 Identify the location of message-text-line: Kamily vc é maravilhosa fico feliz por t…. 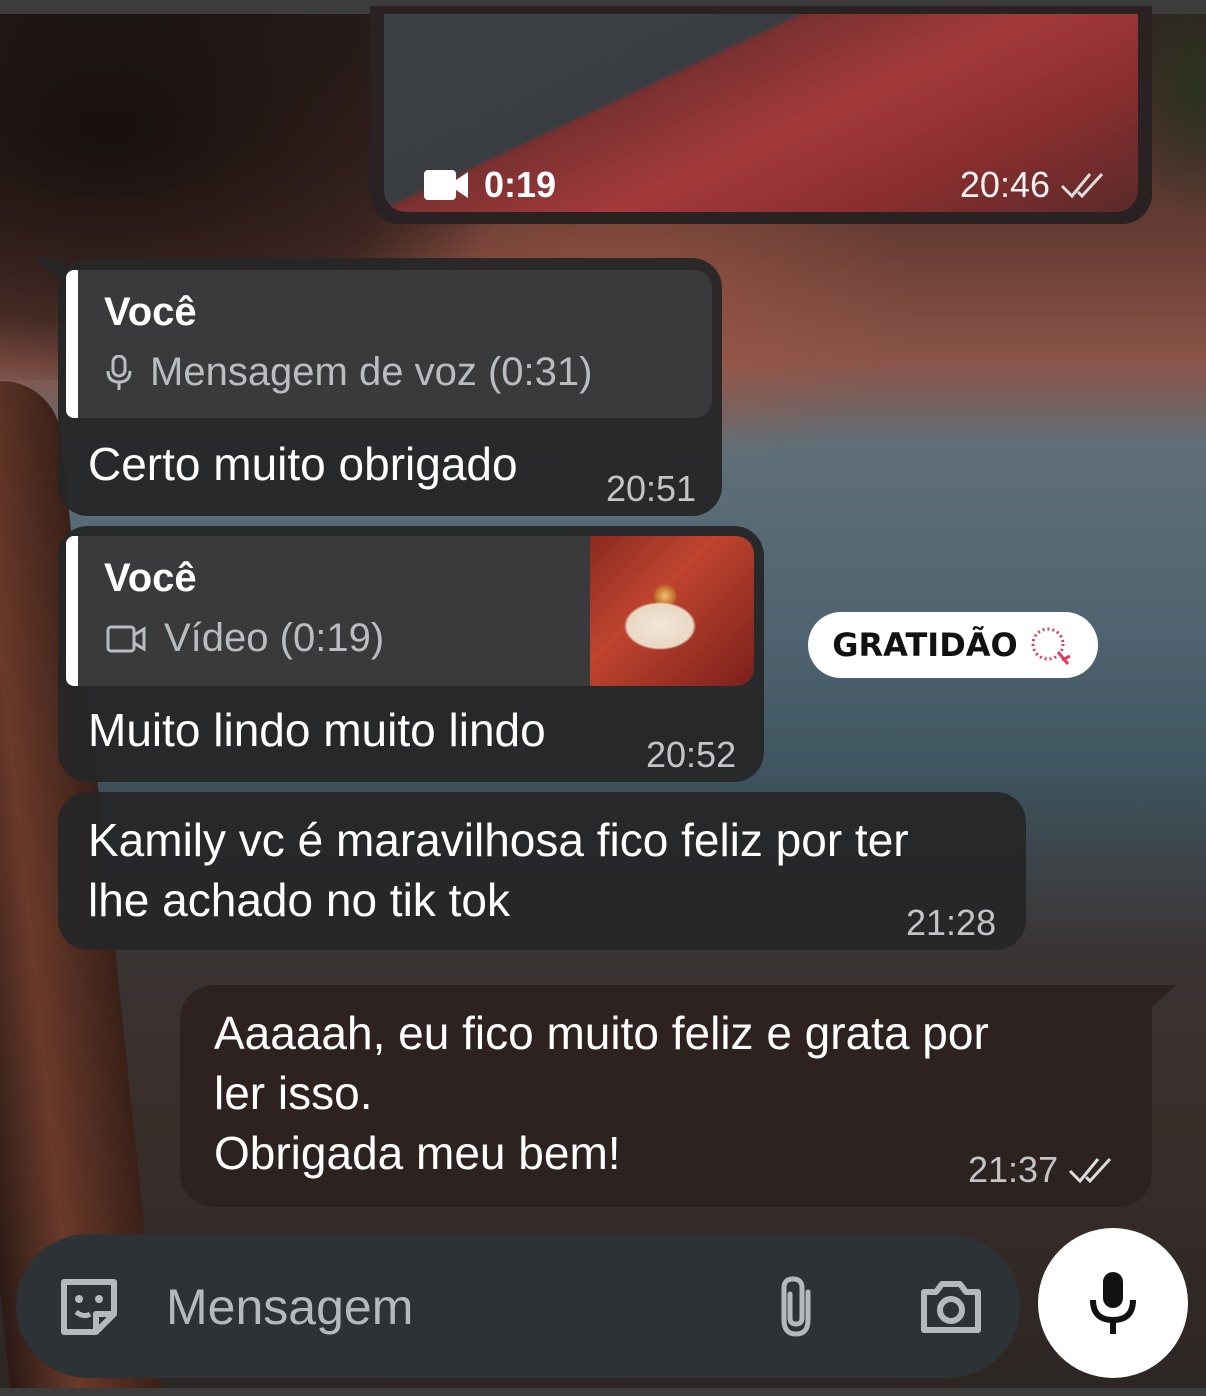
(498, 840).